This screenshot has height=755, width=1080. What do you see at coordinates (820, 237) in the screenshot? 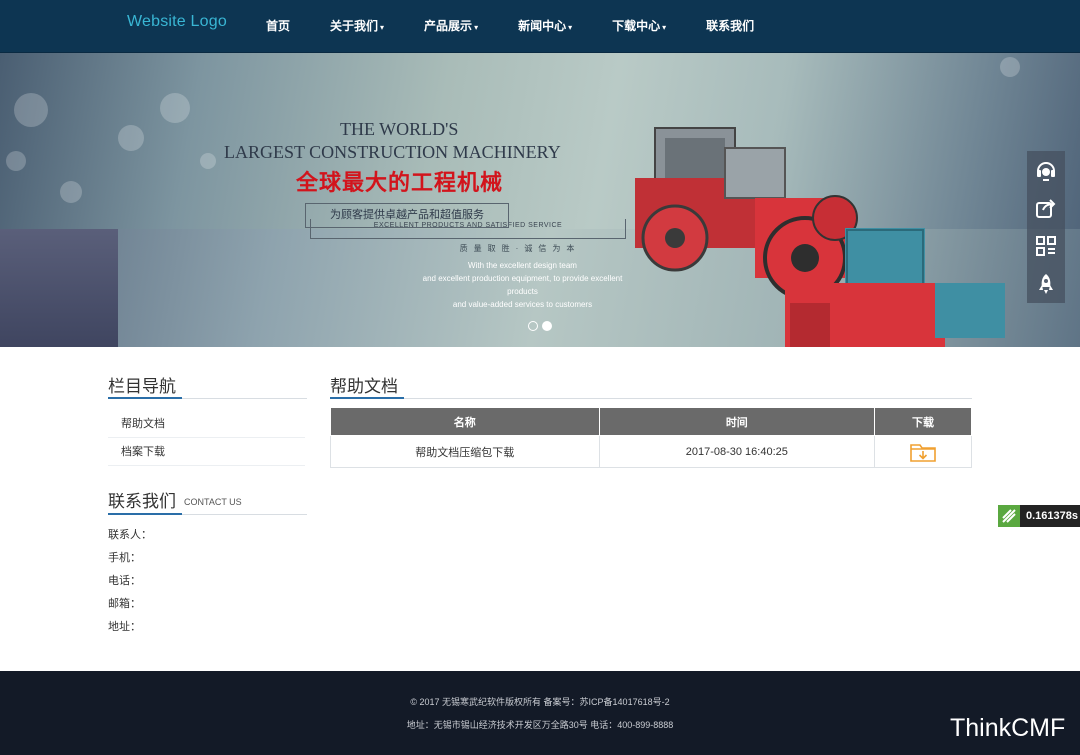
I see `machinery-image` at bounding box center [820, 237].